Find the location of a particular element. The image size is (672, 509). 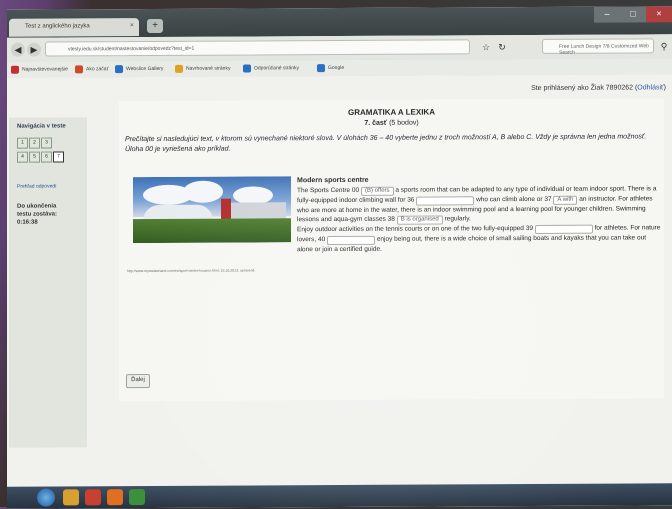

question-button: 2 is located at coordinates (34, 143).